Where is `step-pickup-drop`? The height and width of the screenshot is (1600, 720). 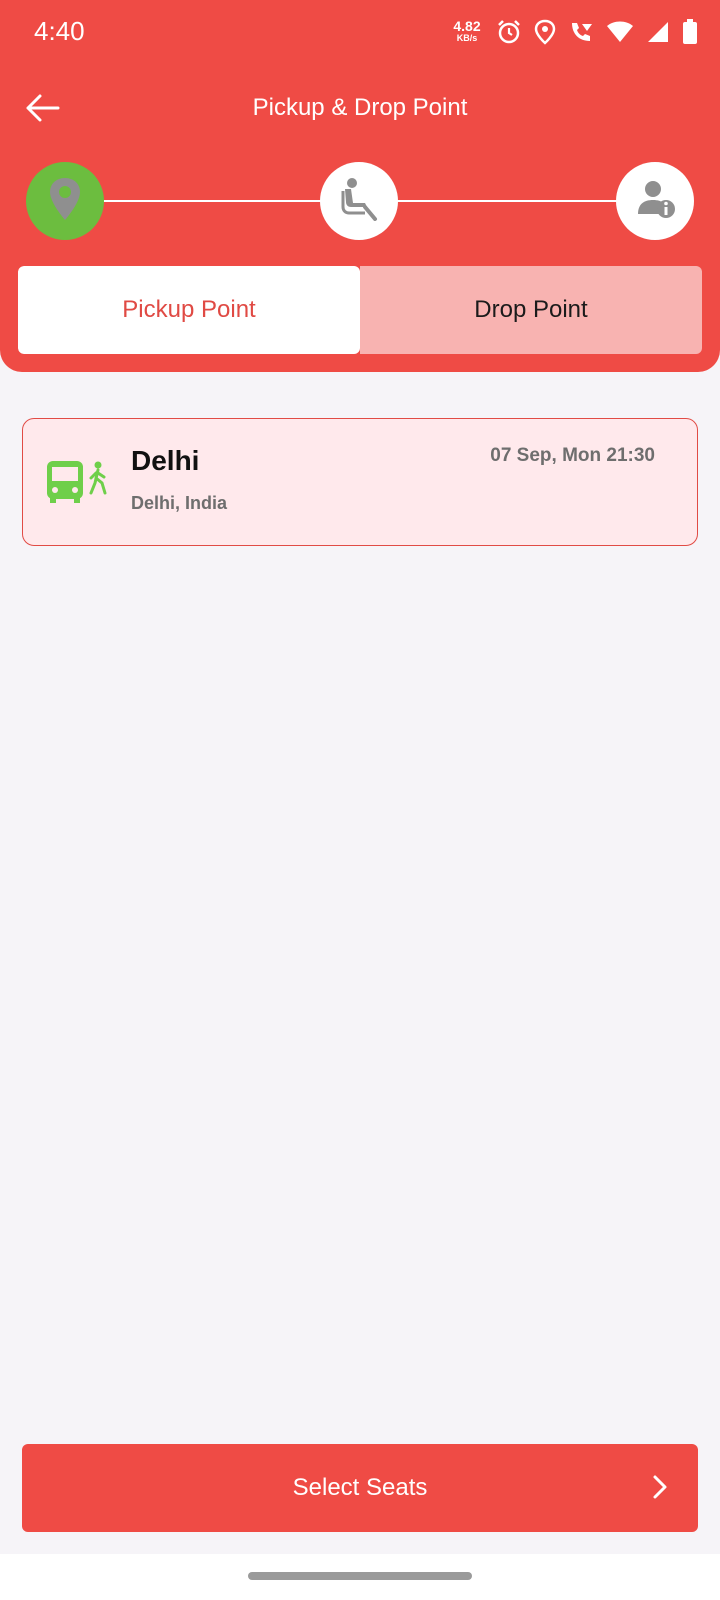
step-pickup-drop is located at coordinates (65, 201).